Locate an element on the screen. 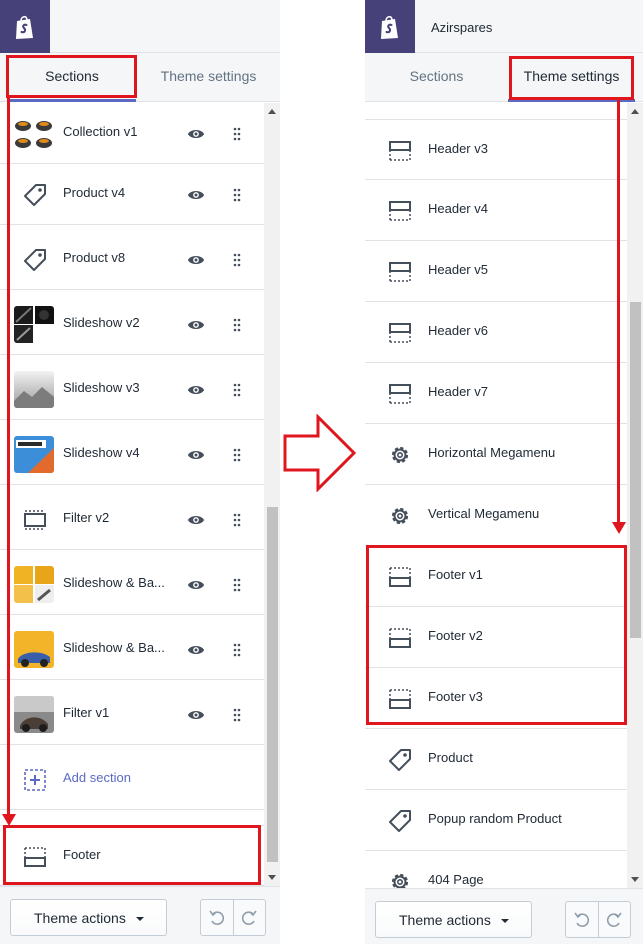 The width and height of the screenshot is (643, 944). top-bar: Azirspares is located at coordinates (504, 26).